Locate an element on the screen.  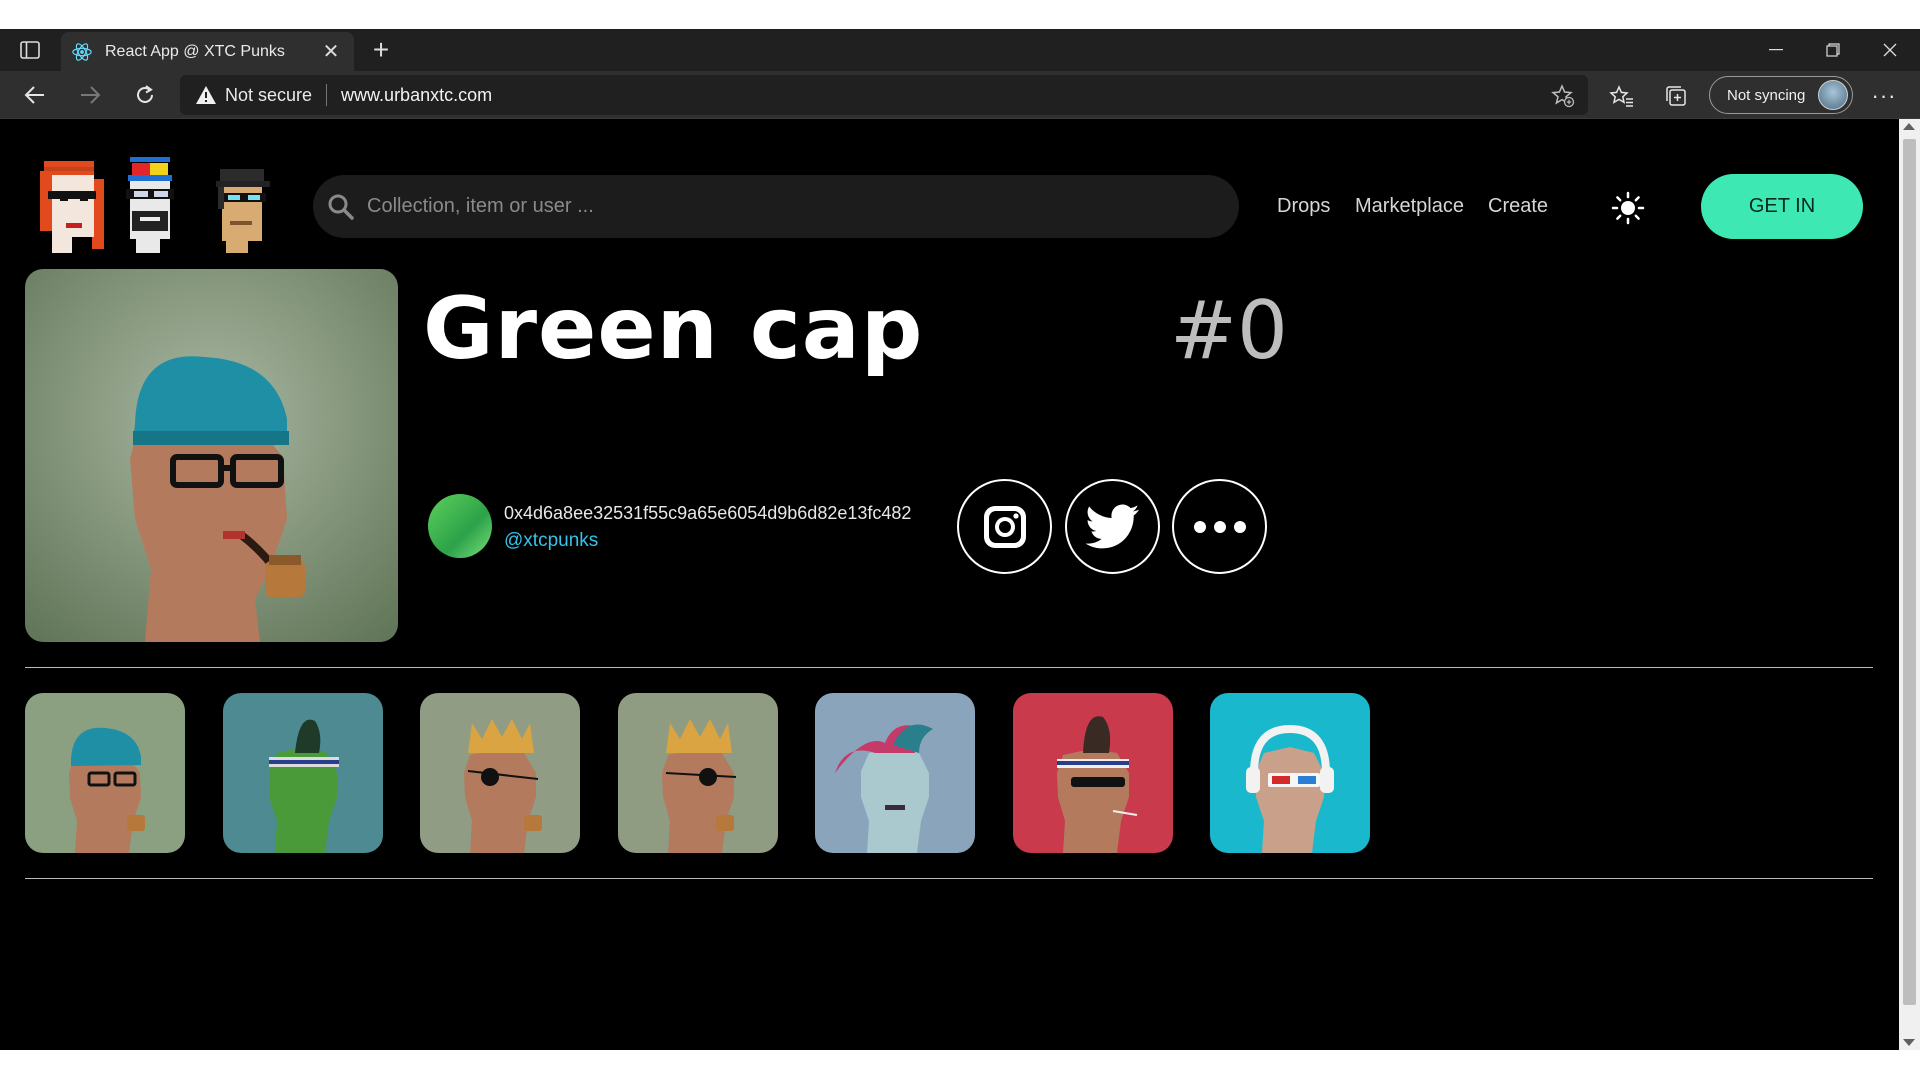
more-icon is located at coordinates (1219, 526).